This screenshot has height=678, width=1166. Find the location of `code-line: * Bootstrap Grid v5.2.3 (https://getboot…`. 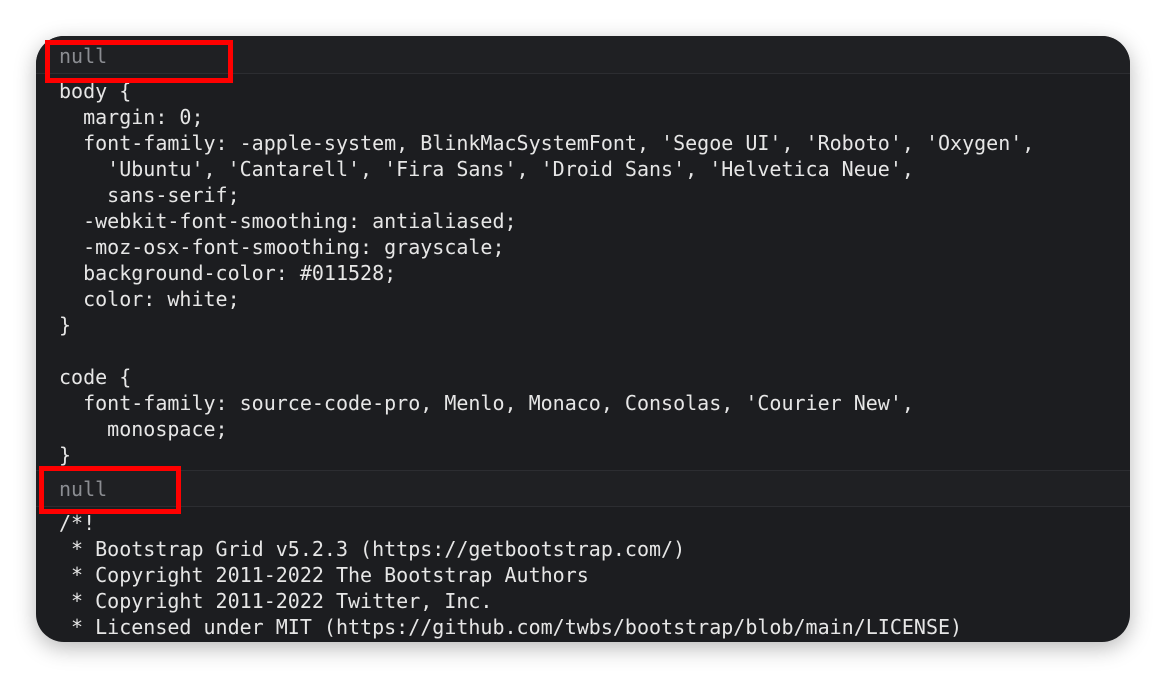

code-line: * Bootstrap Grid v5.2.3 (https://getboot… is located at coordinates (372, 549).